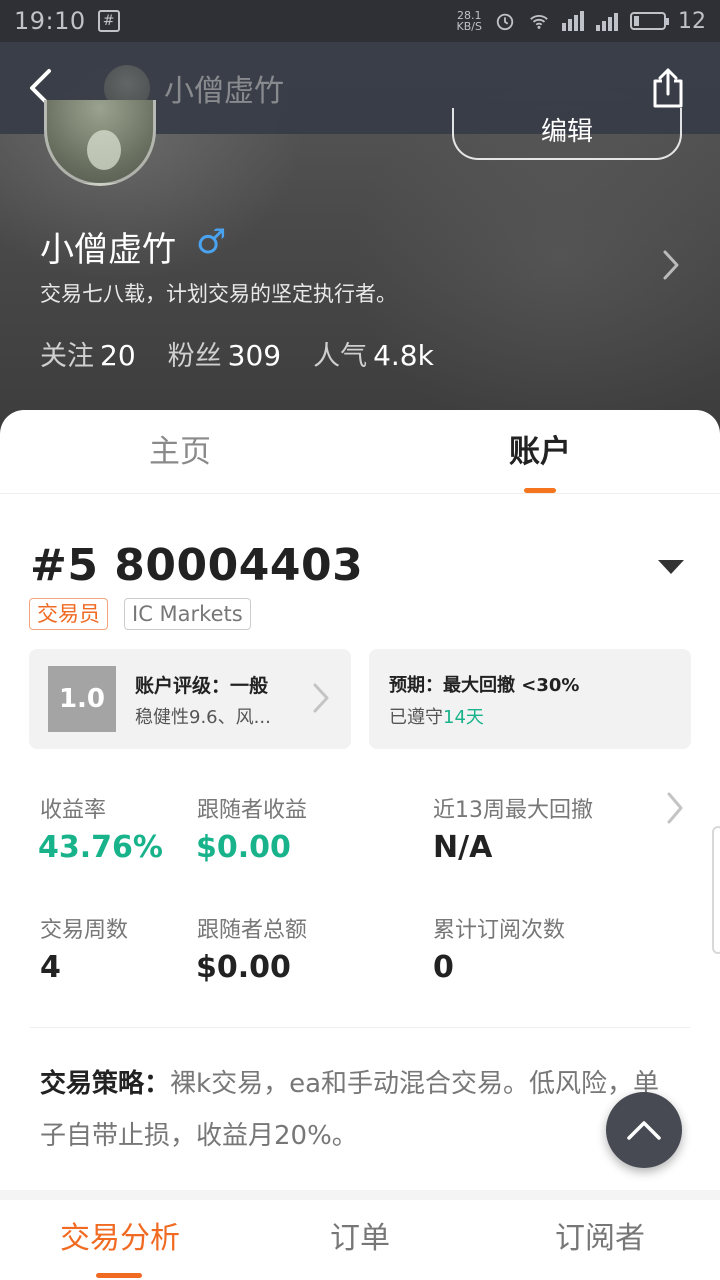  I want to click on side-drawer-handle, so click(716, 890).